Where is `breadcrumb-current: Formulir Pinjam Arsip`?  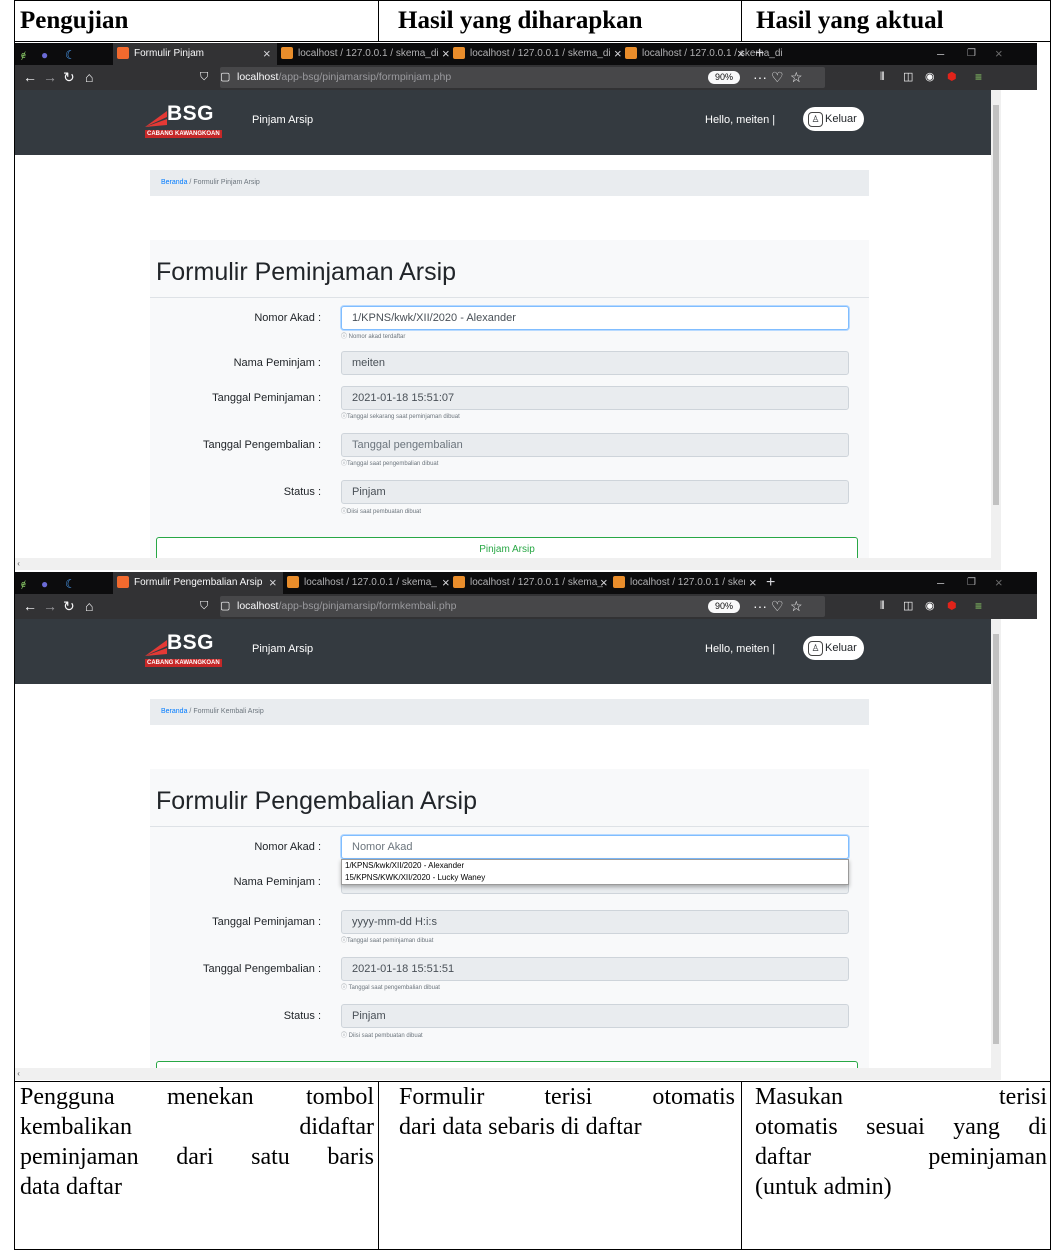 breadcrumb-current: Formulir Pinjam Arsip is located at coordinates (226, 182).